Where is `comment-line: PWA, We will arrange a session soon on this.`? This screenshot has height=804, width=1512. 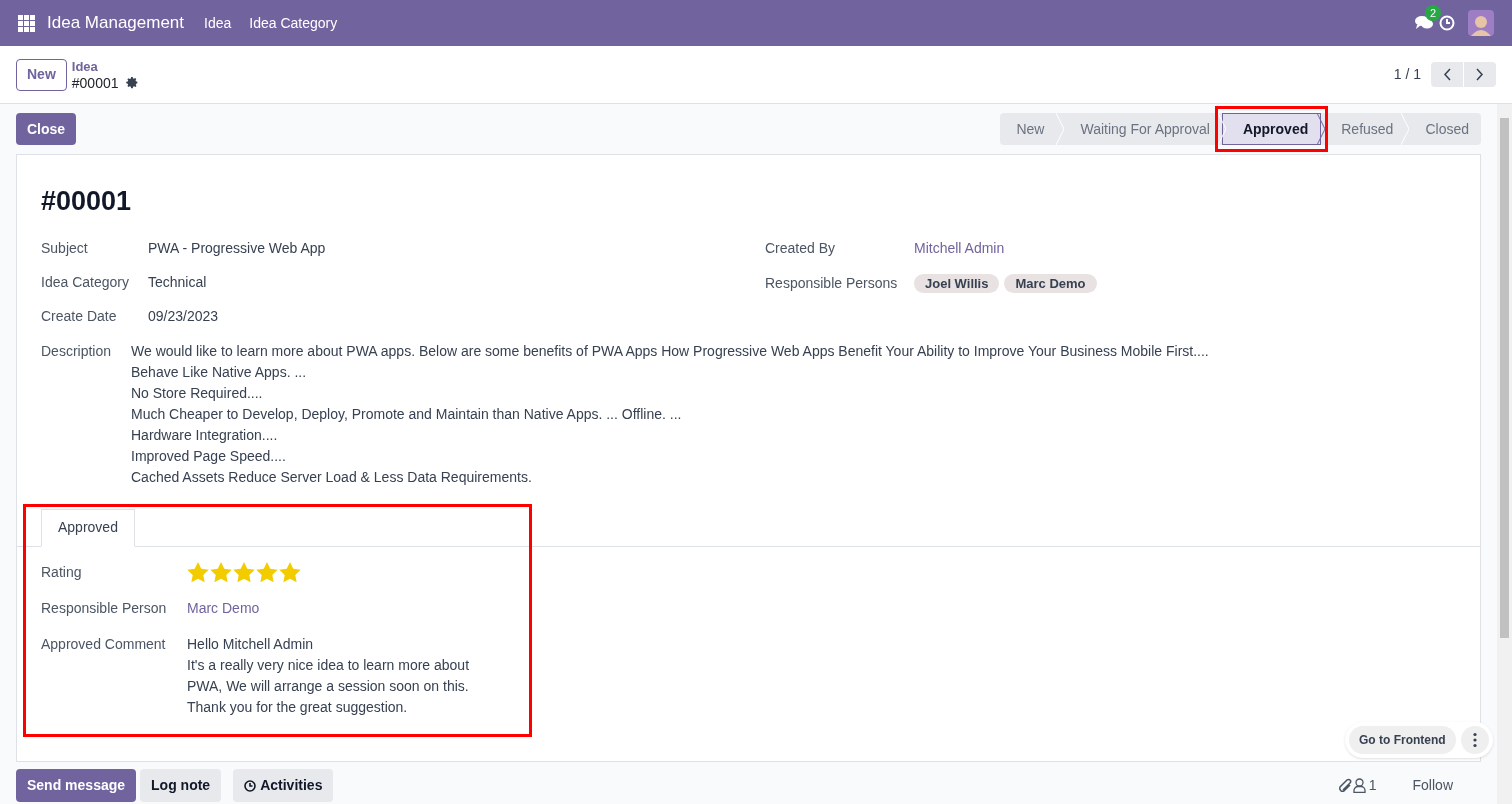 comment-line: PWA, We will arrange a session soon on this. is located at coordinates (328, 686).